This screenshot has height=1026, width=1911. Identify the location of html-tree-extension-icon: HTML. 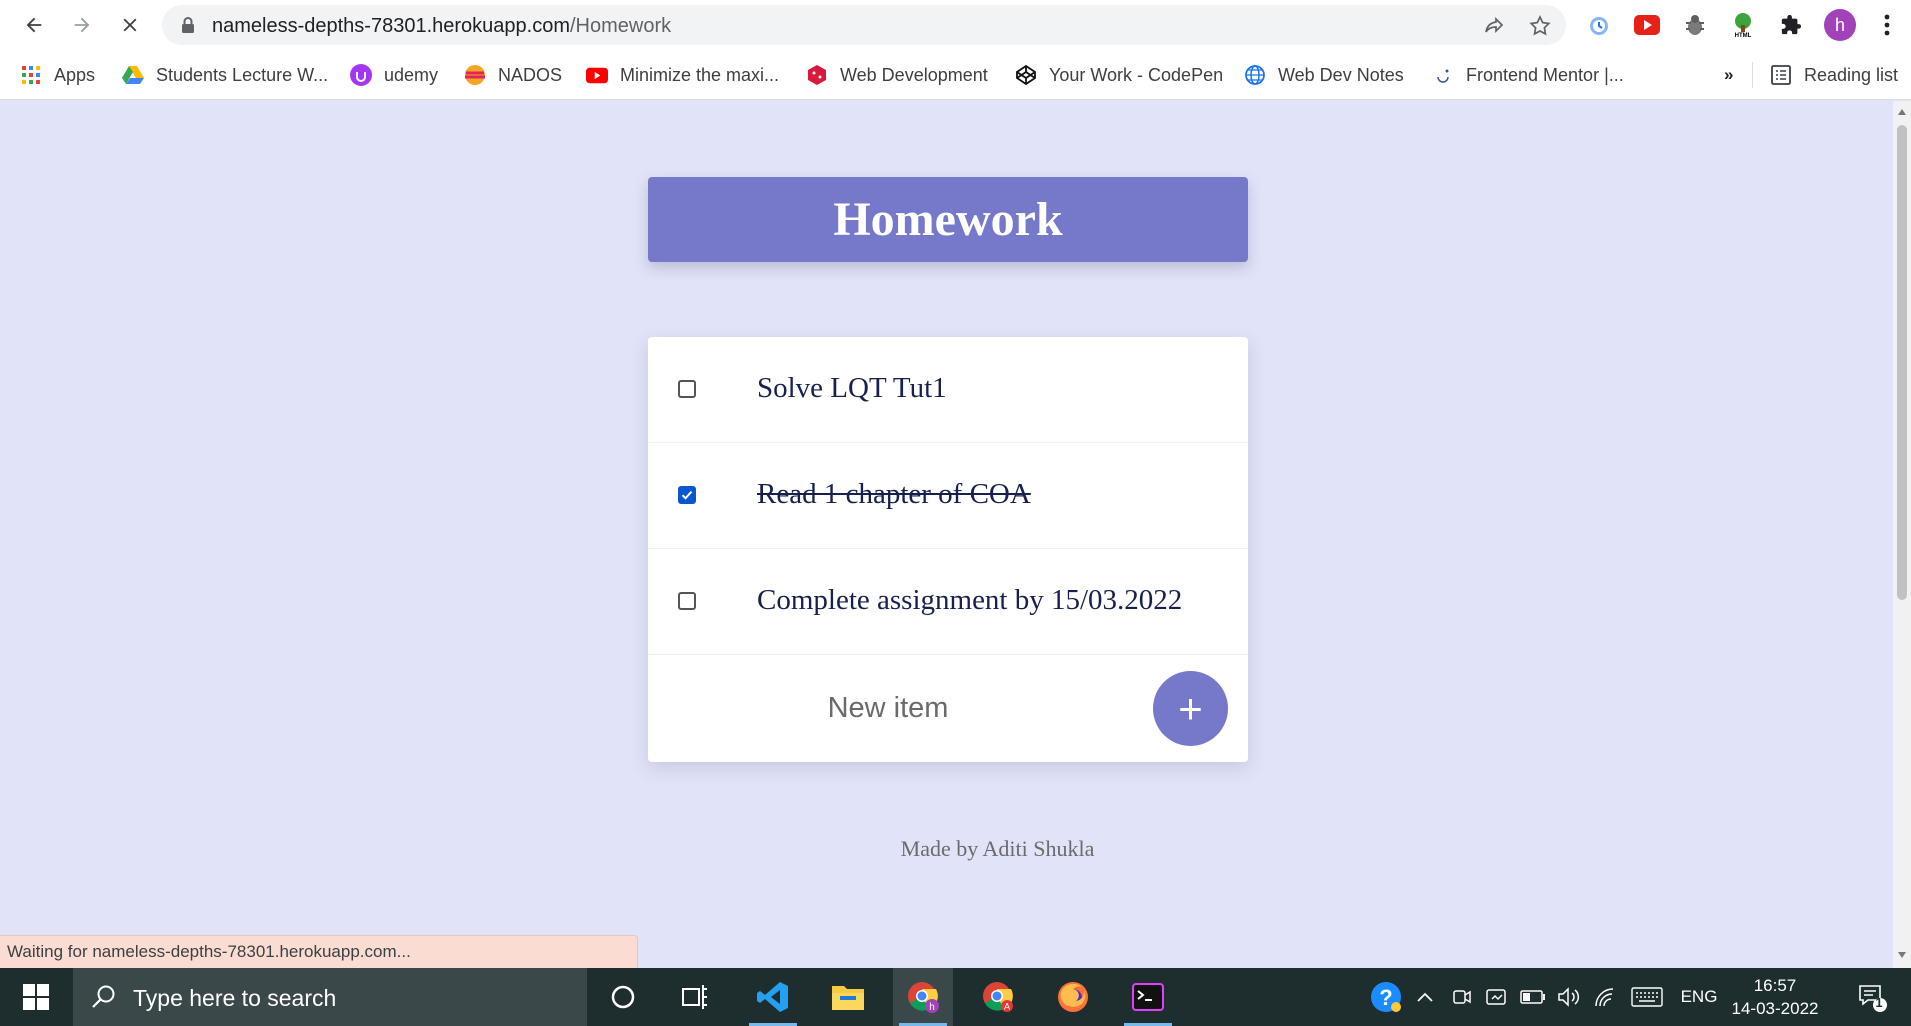
(1743, 25).